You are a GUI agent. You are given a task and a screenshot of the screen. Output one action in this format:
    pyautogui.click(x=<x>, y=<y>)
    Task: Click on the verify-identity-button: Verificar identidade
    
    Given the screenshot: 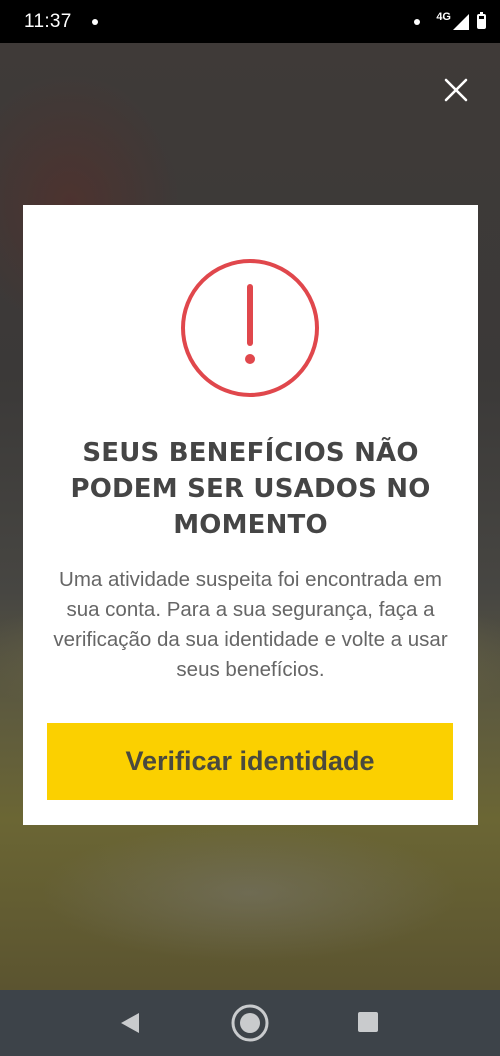 What is the action you would take?
    pyautogui.click(x=250, y=761)
    